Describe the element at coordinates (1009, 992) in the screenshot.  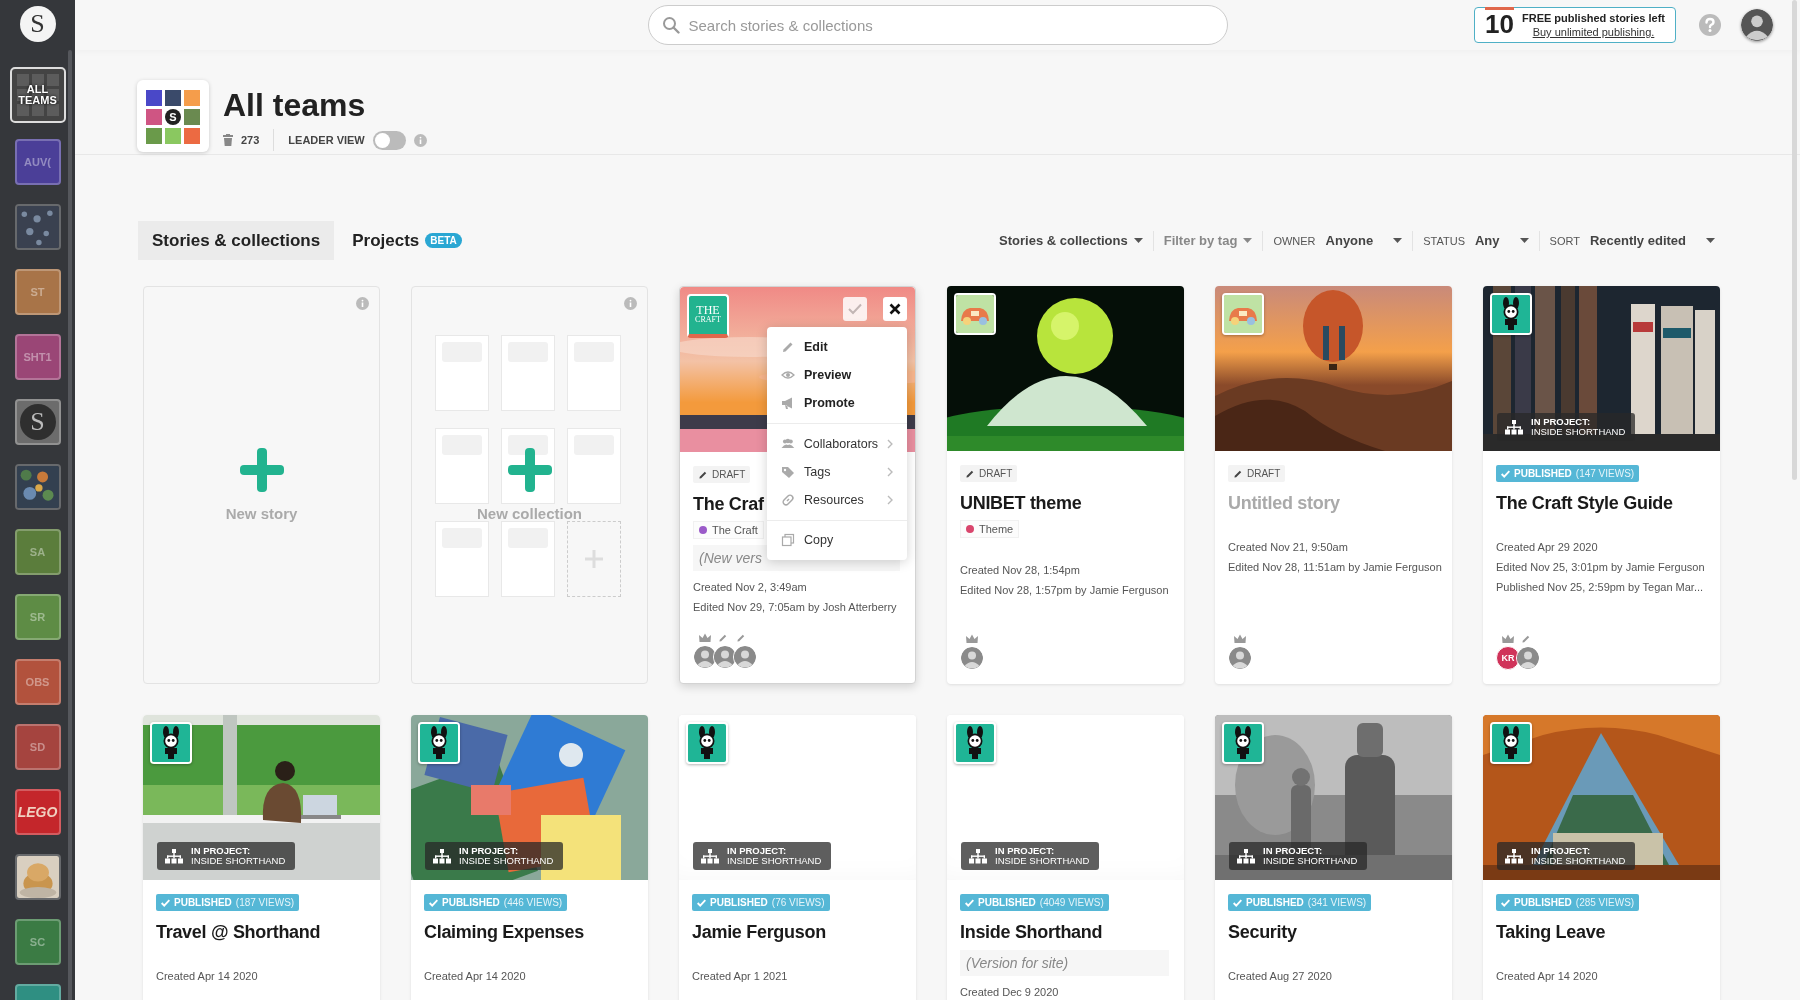
I see `date-text: Created Dec 9 2020` at that location.